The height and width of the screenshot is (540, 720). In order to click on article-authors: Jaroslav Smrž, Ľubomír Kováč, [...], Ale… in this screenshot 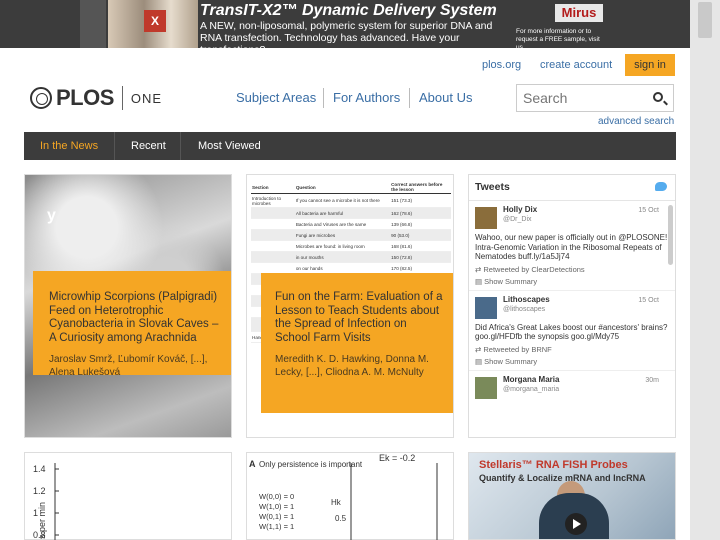, I will do `click(128, 366)`.